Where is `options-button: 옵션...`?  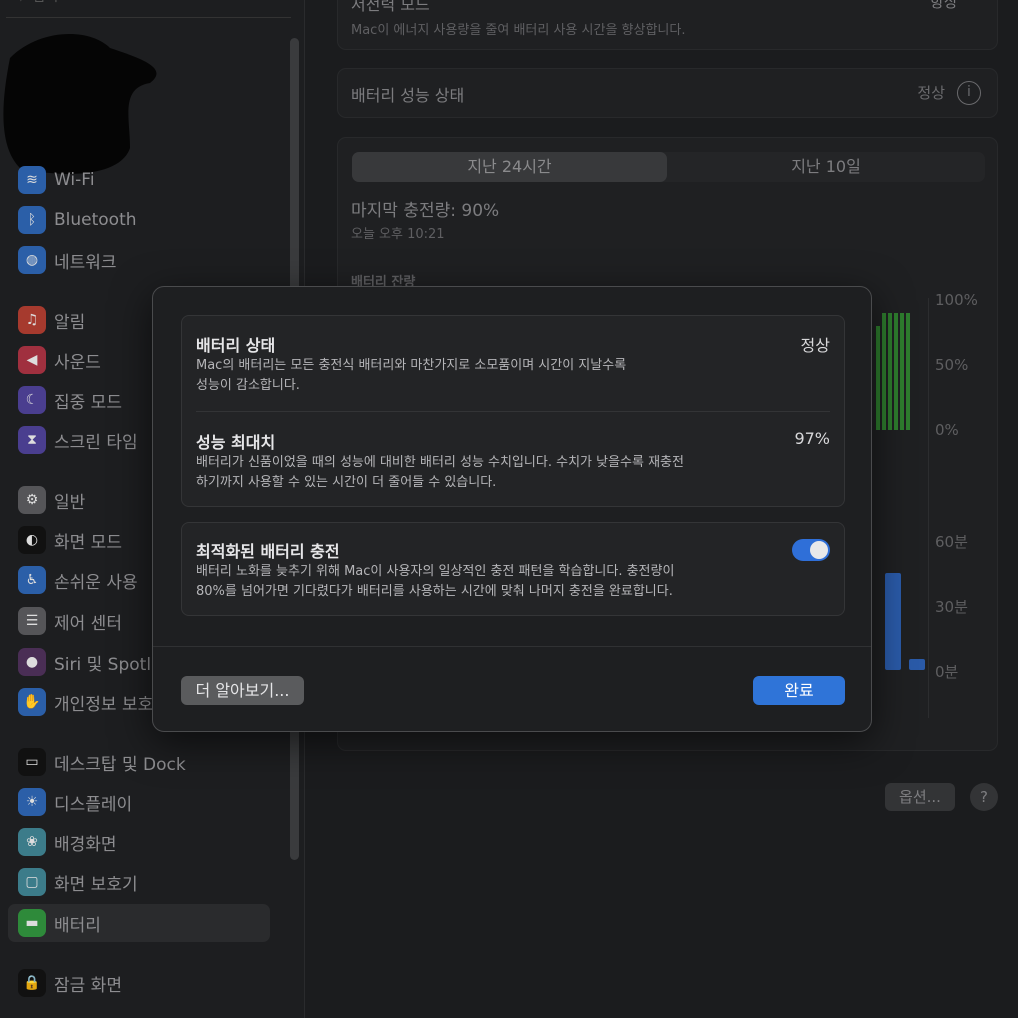
options-button: 옵션... is located at coordinates (920, 797).